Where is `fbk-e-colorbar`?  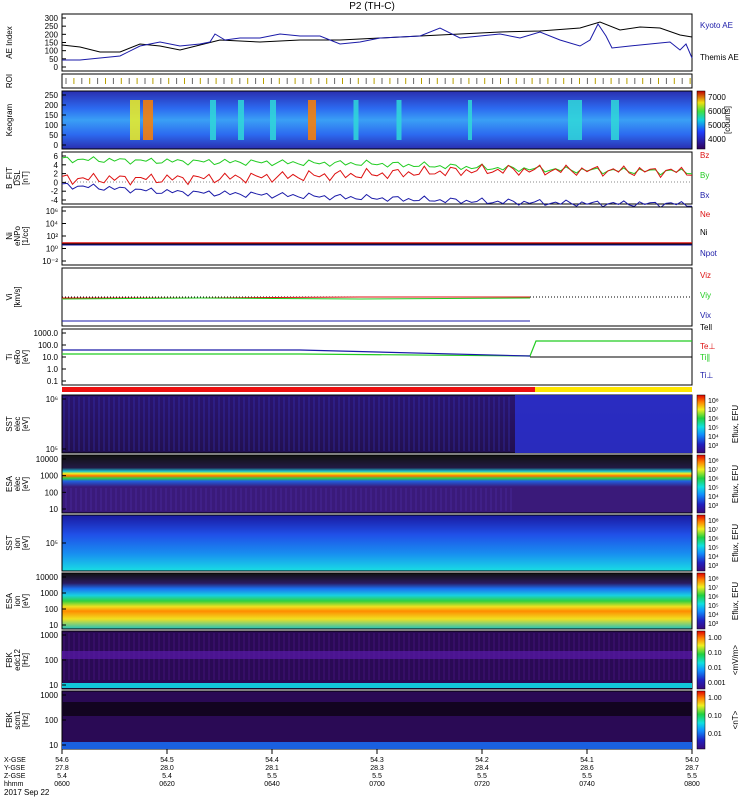 fbk-e-colorbar is located at coordinates (701, 660).